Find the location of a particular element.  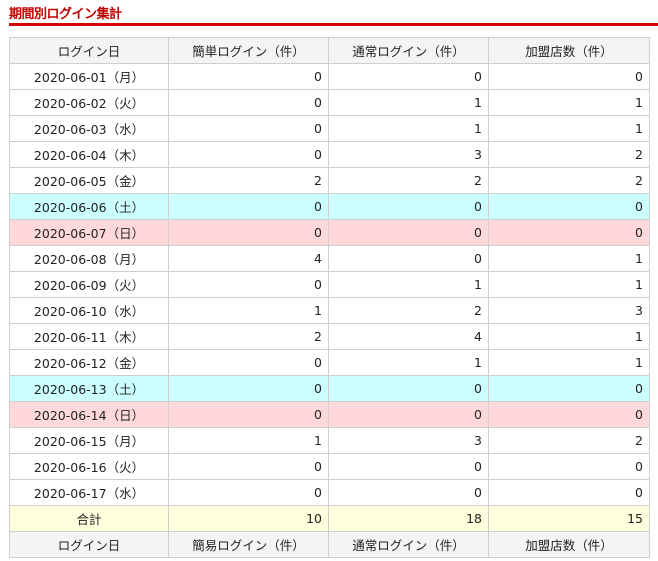

date-cell: 2020-06-02（火） is located at coordinates (89, 102).